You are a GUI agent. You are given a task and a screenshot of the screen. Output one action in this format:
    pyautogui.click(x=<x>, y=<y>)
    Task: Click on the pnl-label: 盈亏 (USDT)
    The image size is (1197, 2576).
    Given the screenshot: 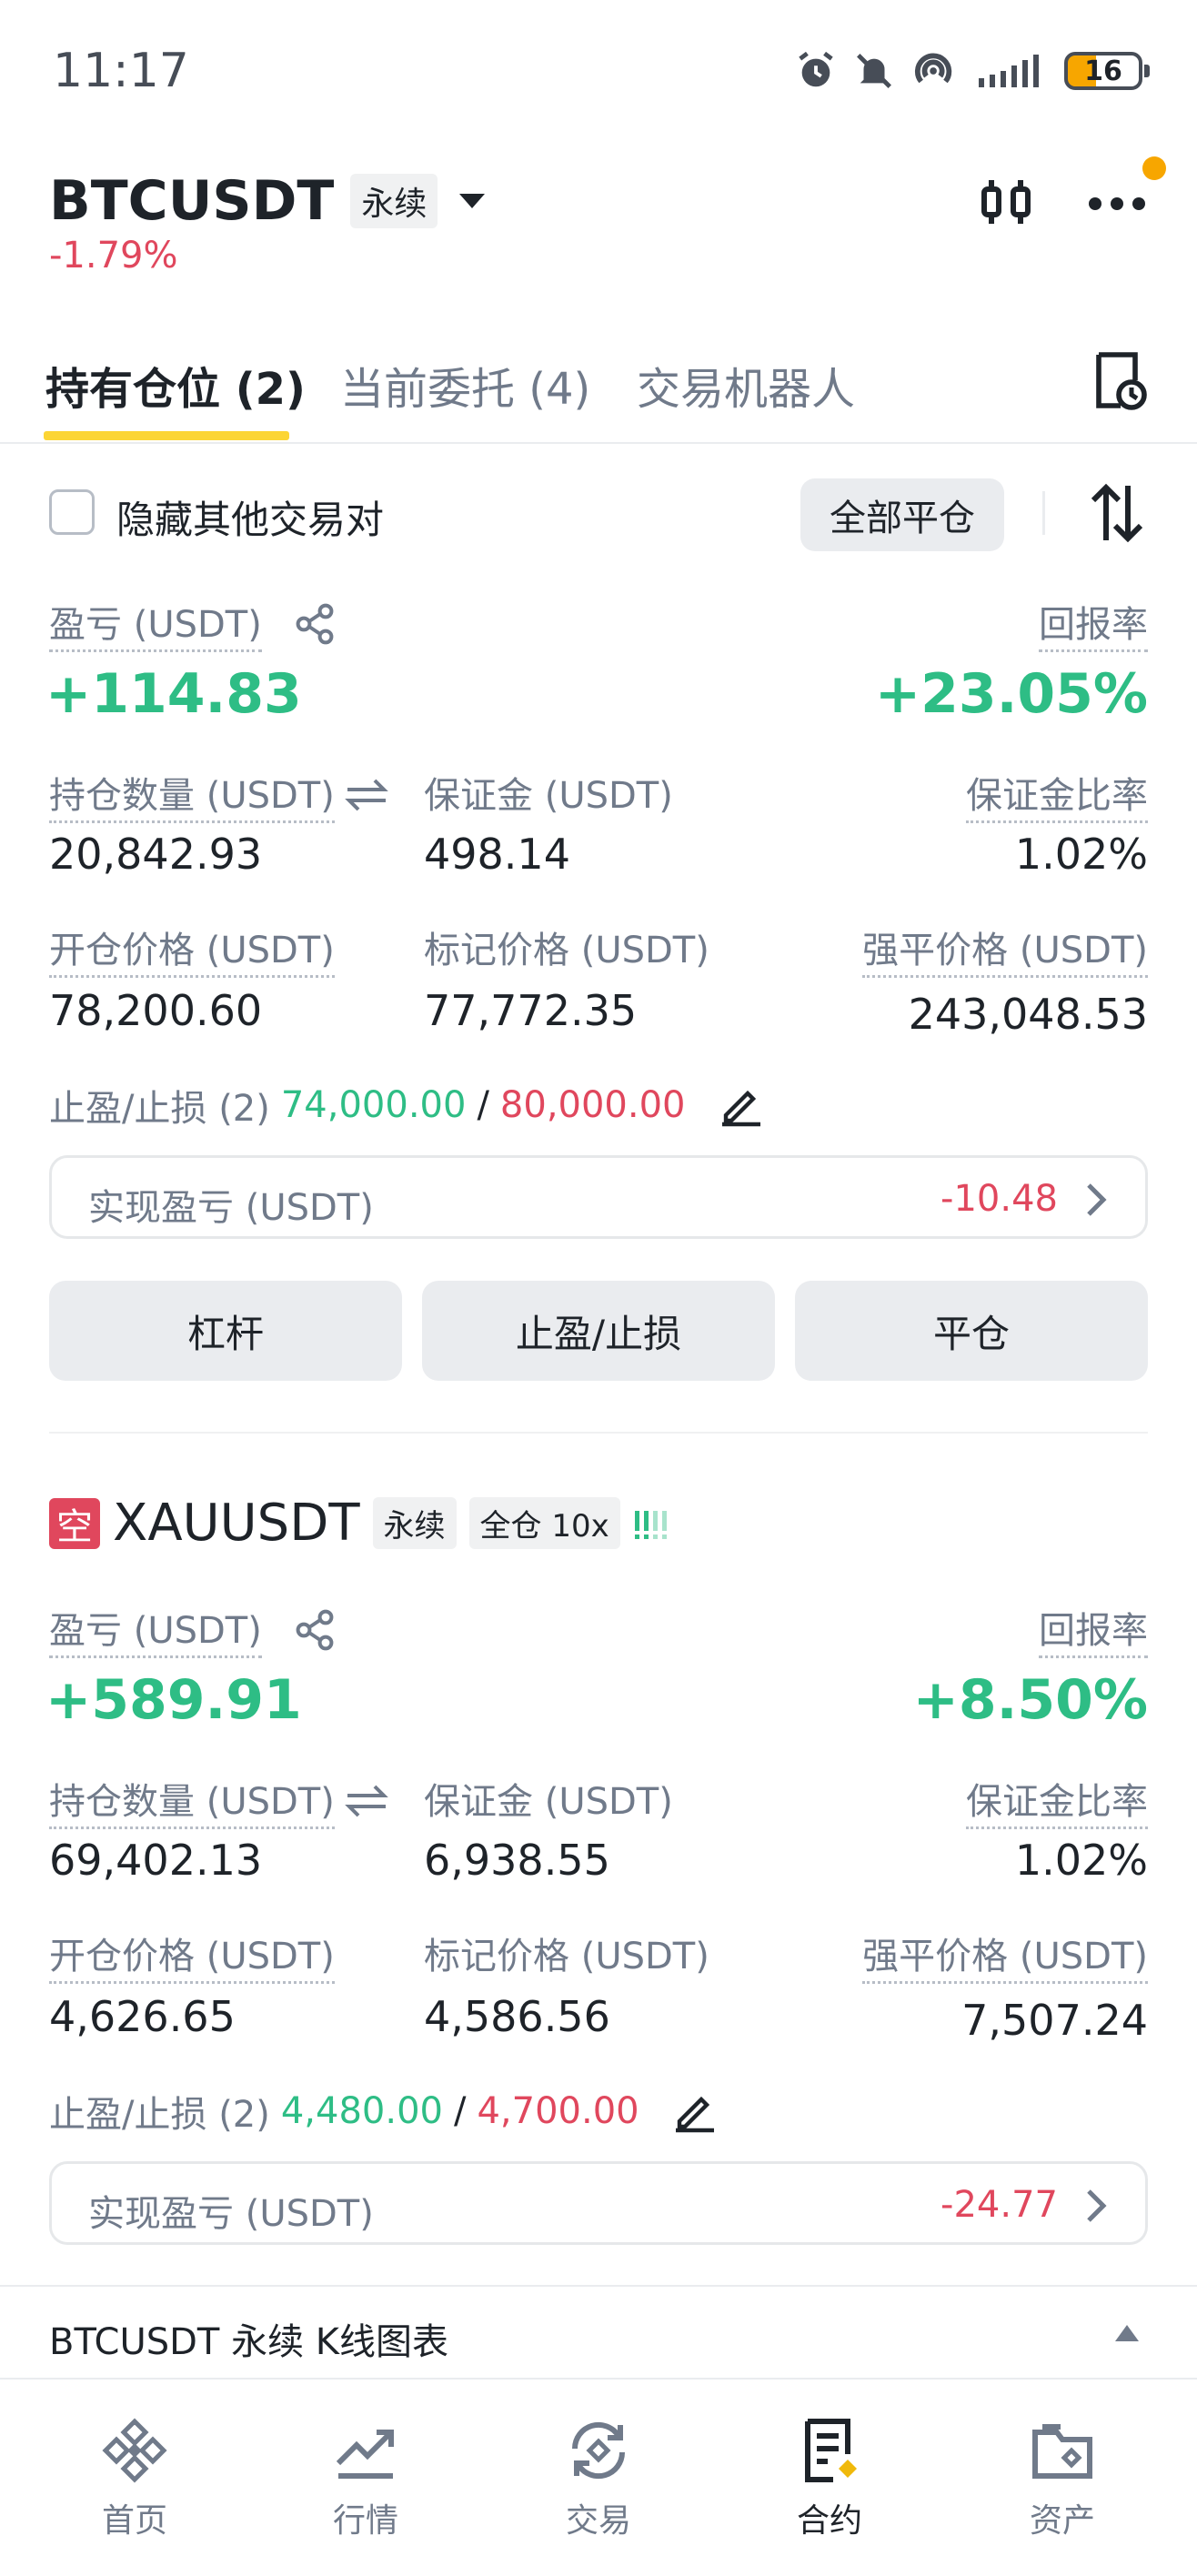 What is the action you would take?
    pyautogui.click(x=155, y=623)
    